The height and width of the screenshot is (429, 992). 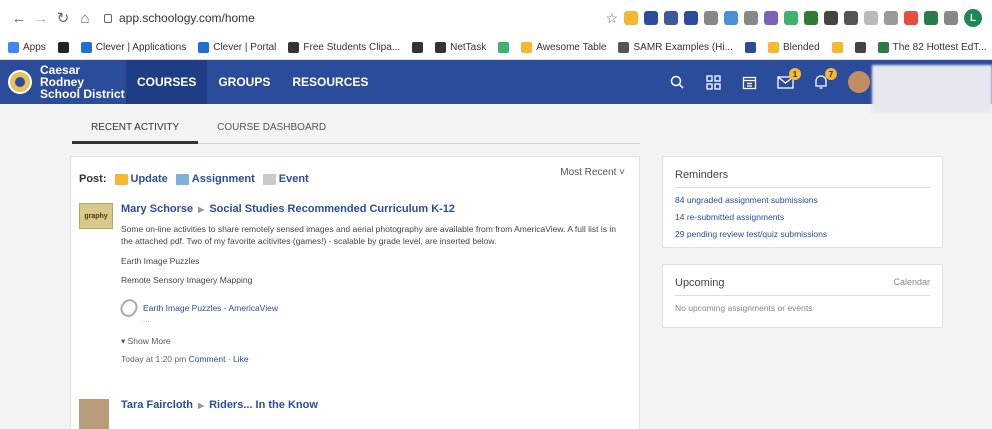 What do you see at coordinates (141, 47) in the screenshot?
I see `bookmark-label: Clever | Applications` at bounding box center [141, 47].